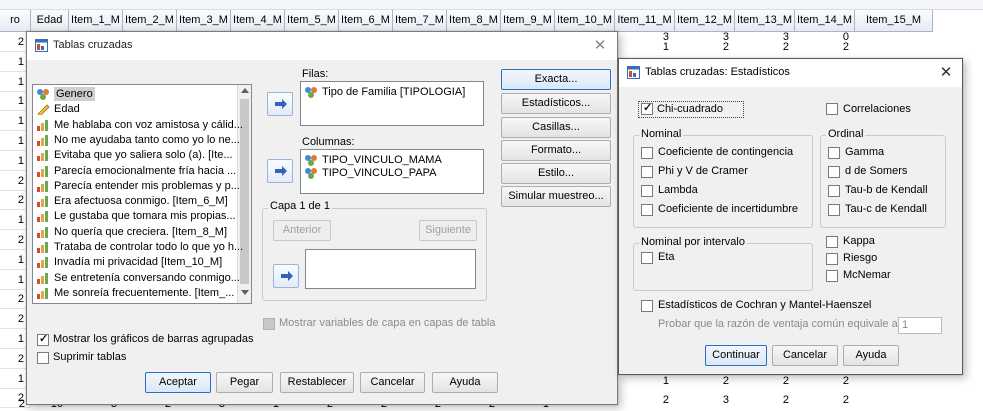  What do you see at coordinates (135, 94) in the screenshot?
I see `variable-item: Genero` at bounding box center [135, 94].